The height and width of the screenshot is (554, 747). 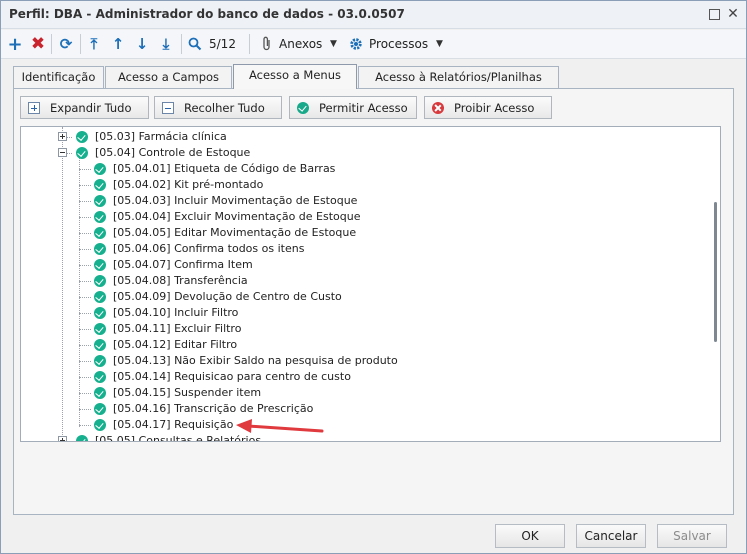 What do you see at coordinates (195, 44) in the screenshot?
I see `search-icon` at bounding box center [195, 44].